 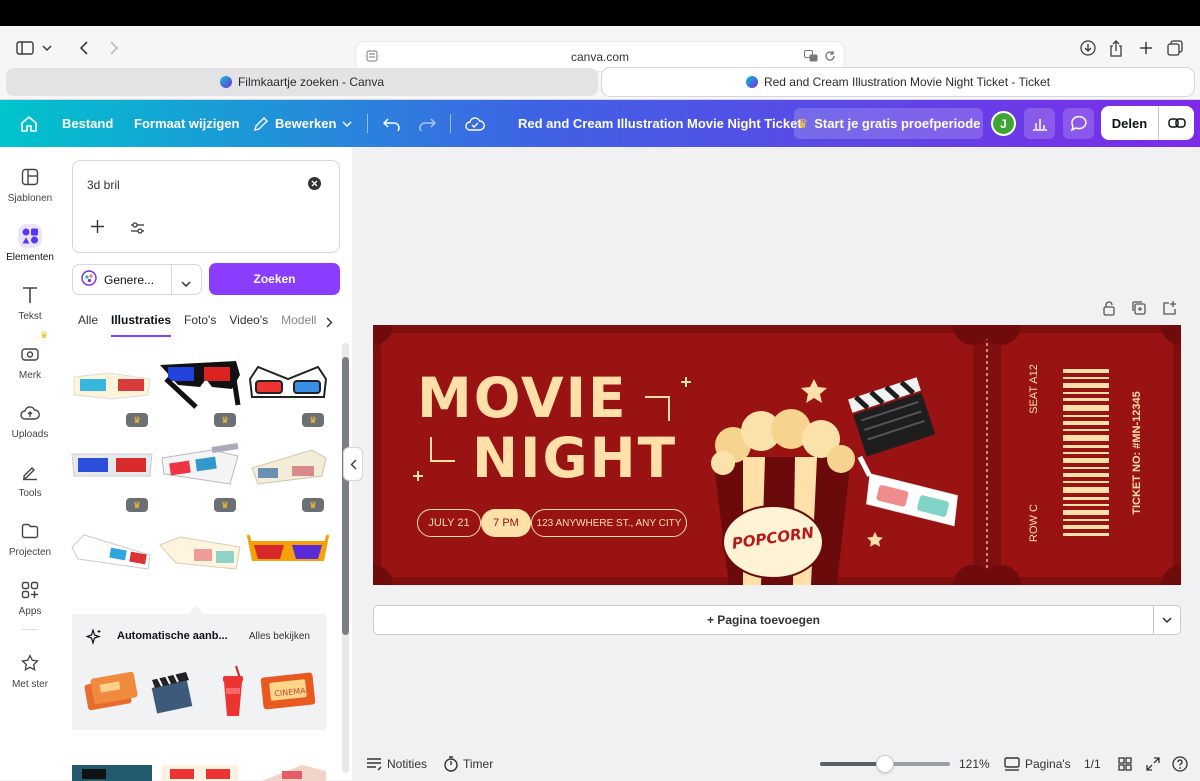 I want to click on timer-button: Timer, so click(x=468, y=764).